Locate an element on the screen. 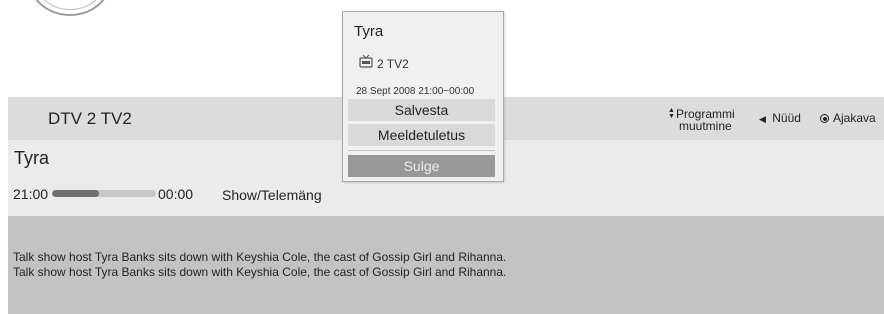 Image resolution: width=884 pixels, height=314 pixels. close-button: Sulge is located at coordinates (421, 166).